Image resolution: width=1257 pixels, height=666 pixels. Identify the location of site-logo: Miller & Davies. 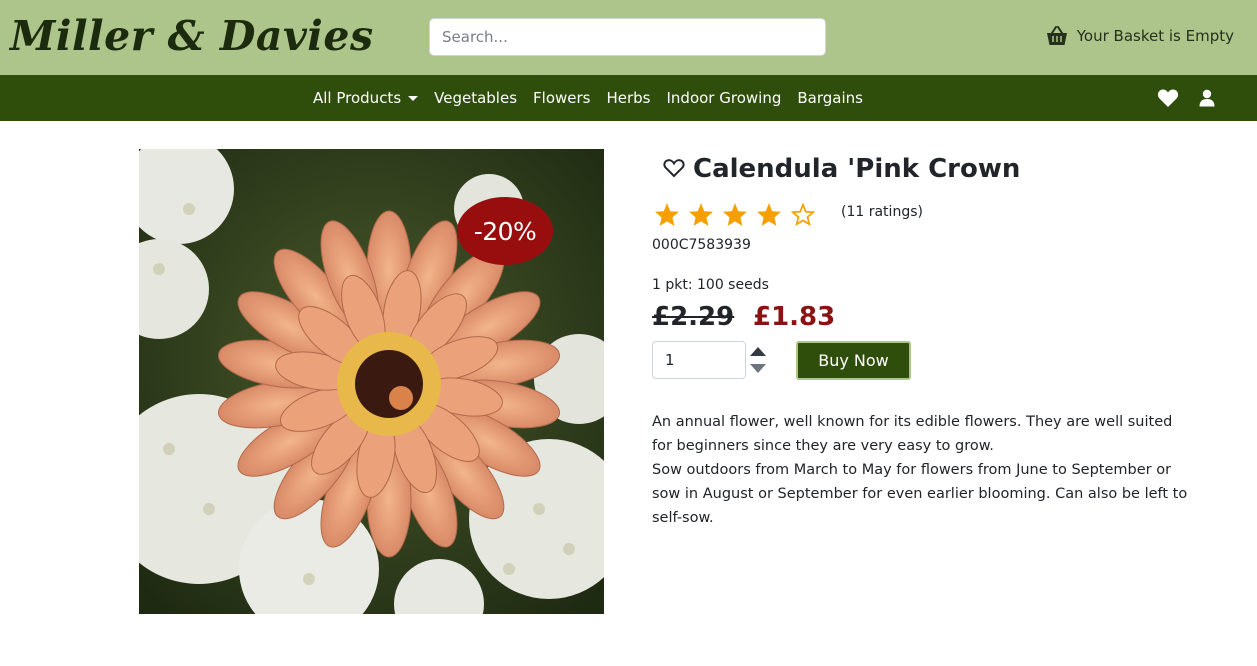
(192, 36).